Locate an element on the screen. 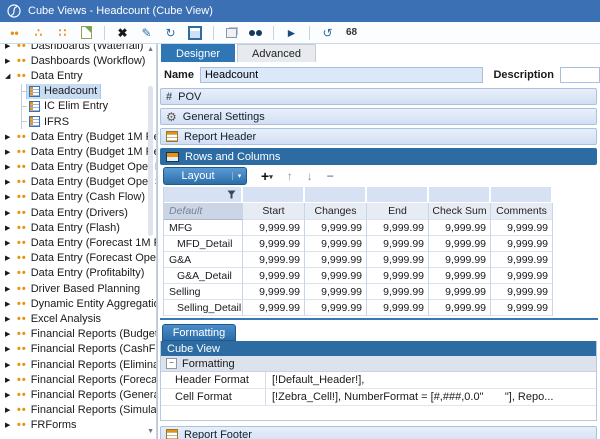 The width and height of the screenshot is (600, 439). spectacles-icon: 68 is located at coordinates (351, 33).